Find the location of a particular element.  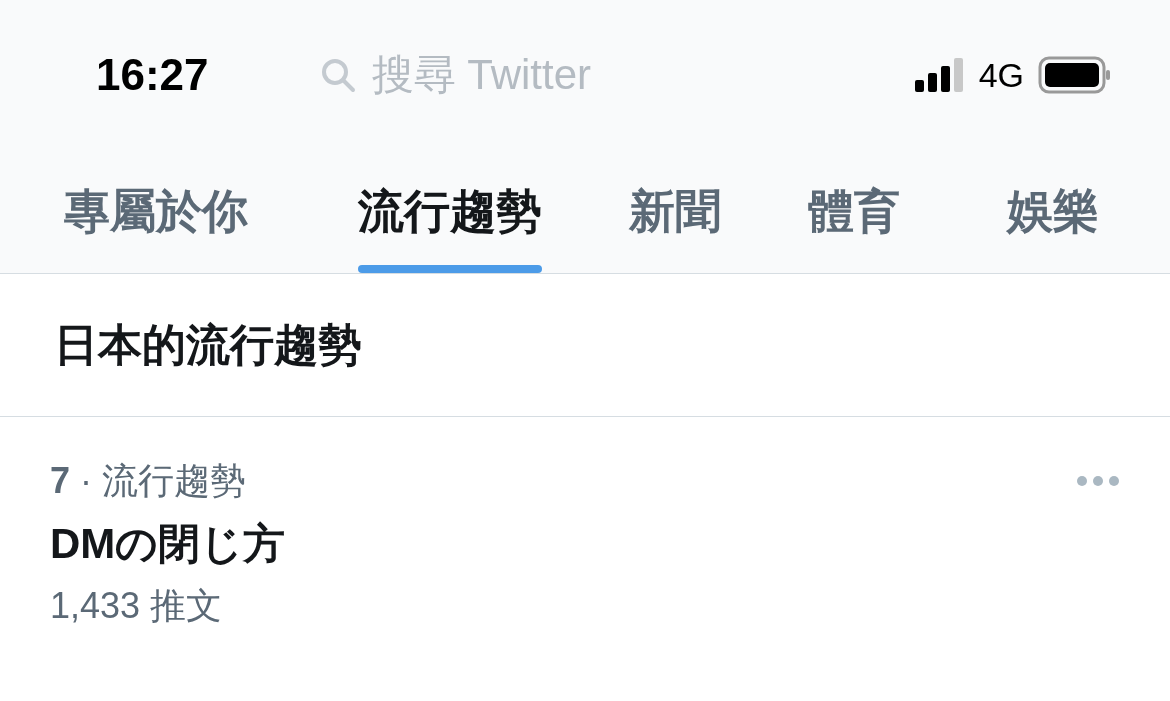

tab: 體育 is located at coordinates (854, 211).